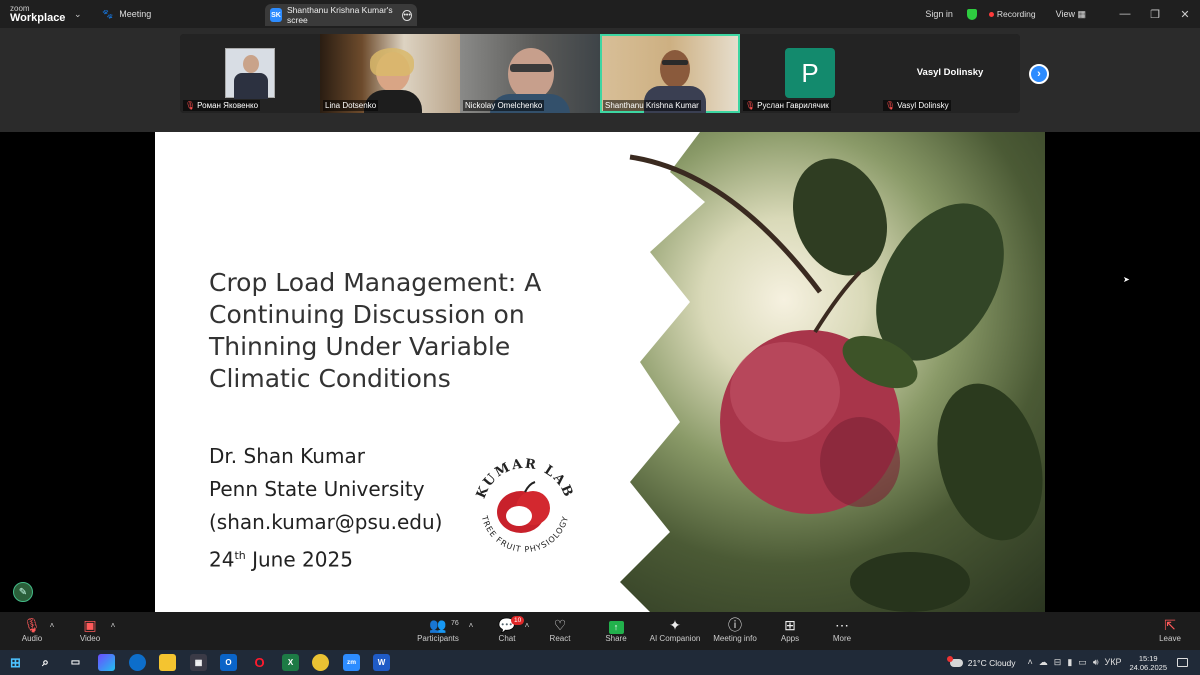 This screenshot has height=675, width=1200. I want to click on share-button: ↑ Share, so click(616, 629).